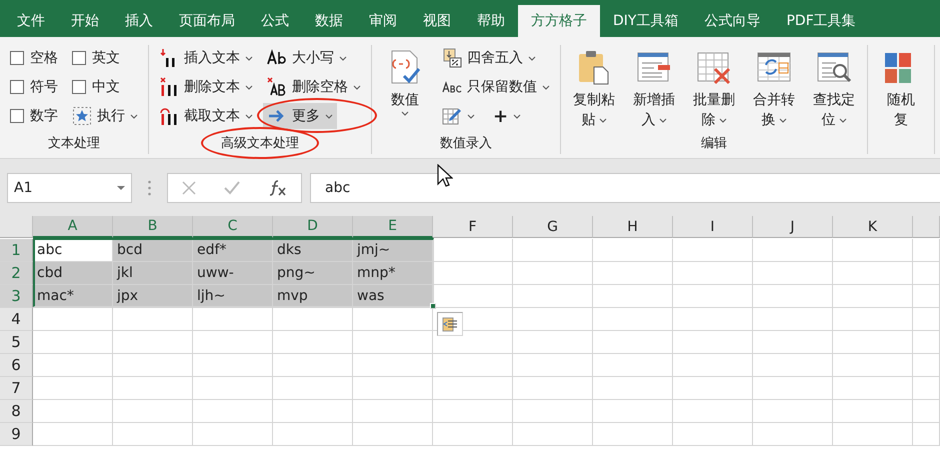 This screenshot has height=455, width=940. Describe the element at coordinates (73, 227) in the screenshot. I see `column-header: A` at that location.